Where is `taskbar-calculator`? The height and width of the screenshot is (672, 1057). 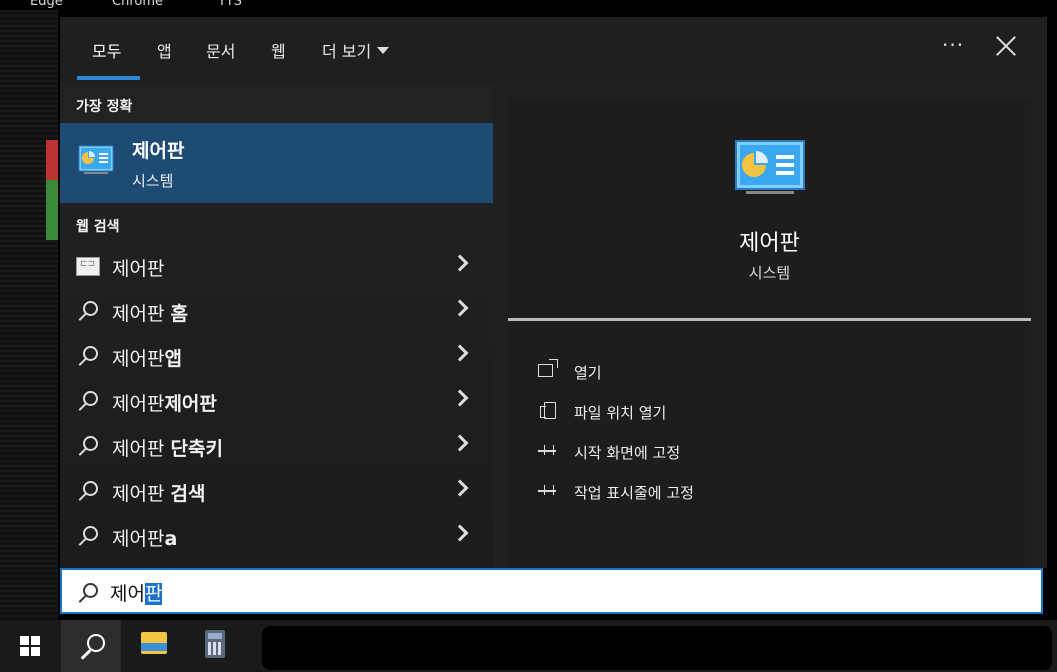
taskbar-calculator is located at coordinates (215, 646).